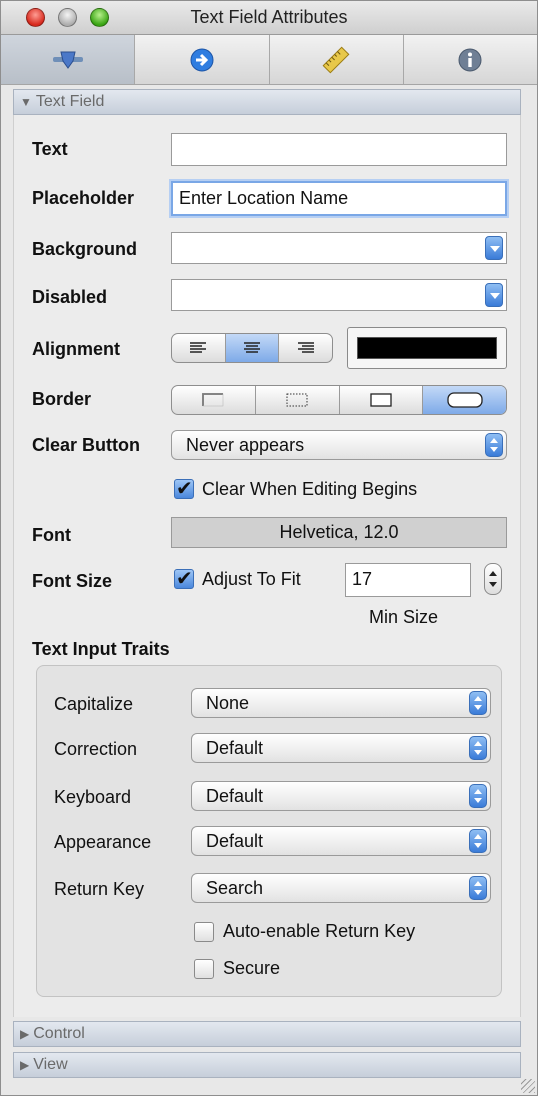 This screenshot has width=538, height=1096. I want to click on border-line-button, so click(298, 400).